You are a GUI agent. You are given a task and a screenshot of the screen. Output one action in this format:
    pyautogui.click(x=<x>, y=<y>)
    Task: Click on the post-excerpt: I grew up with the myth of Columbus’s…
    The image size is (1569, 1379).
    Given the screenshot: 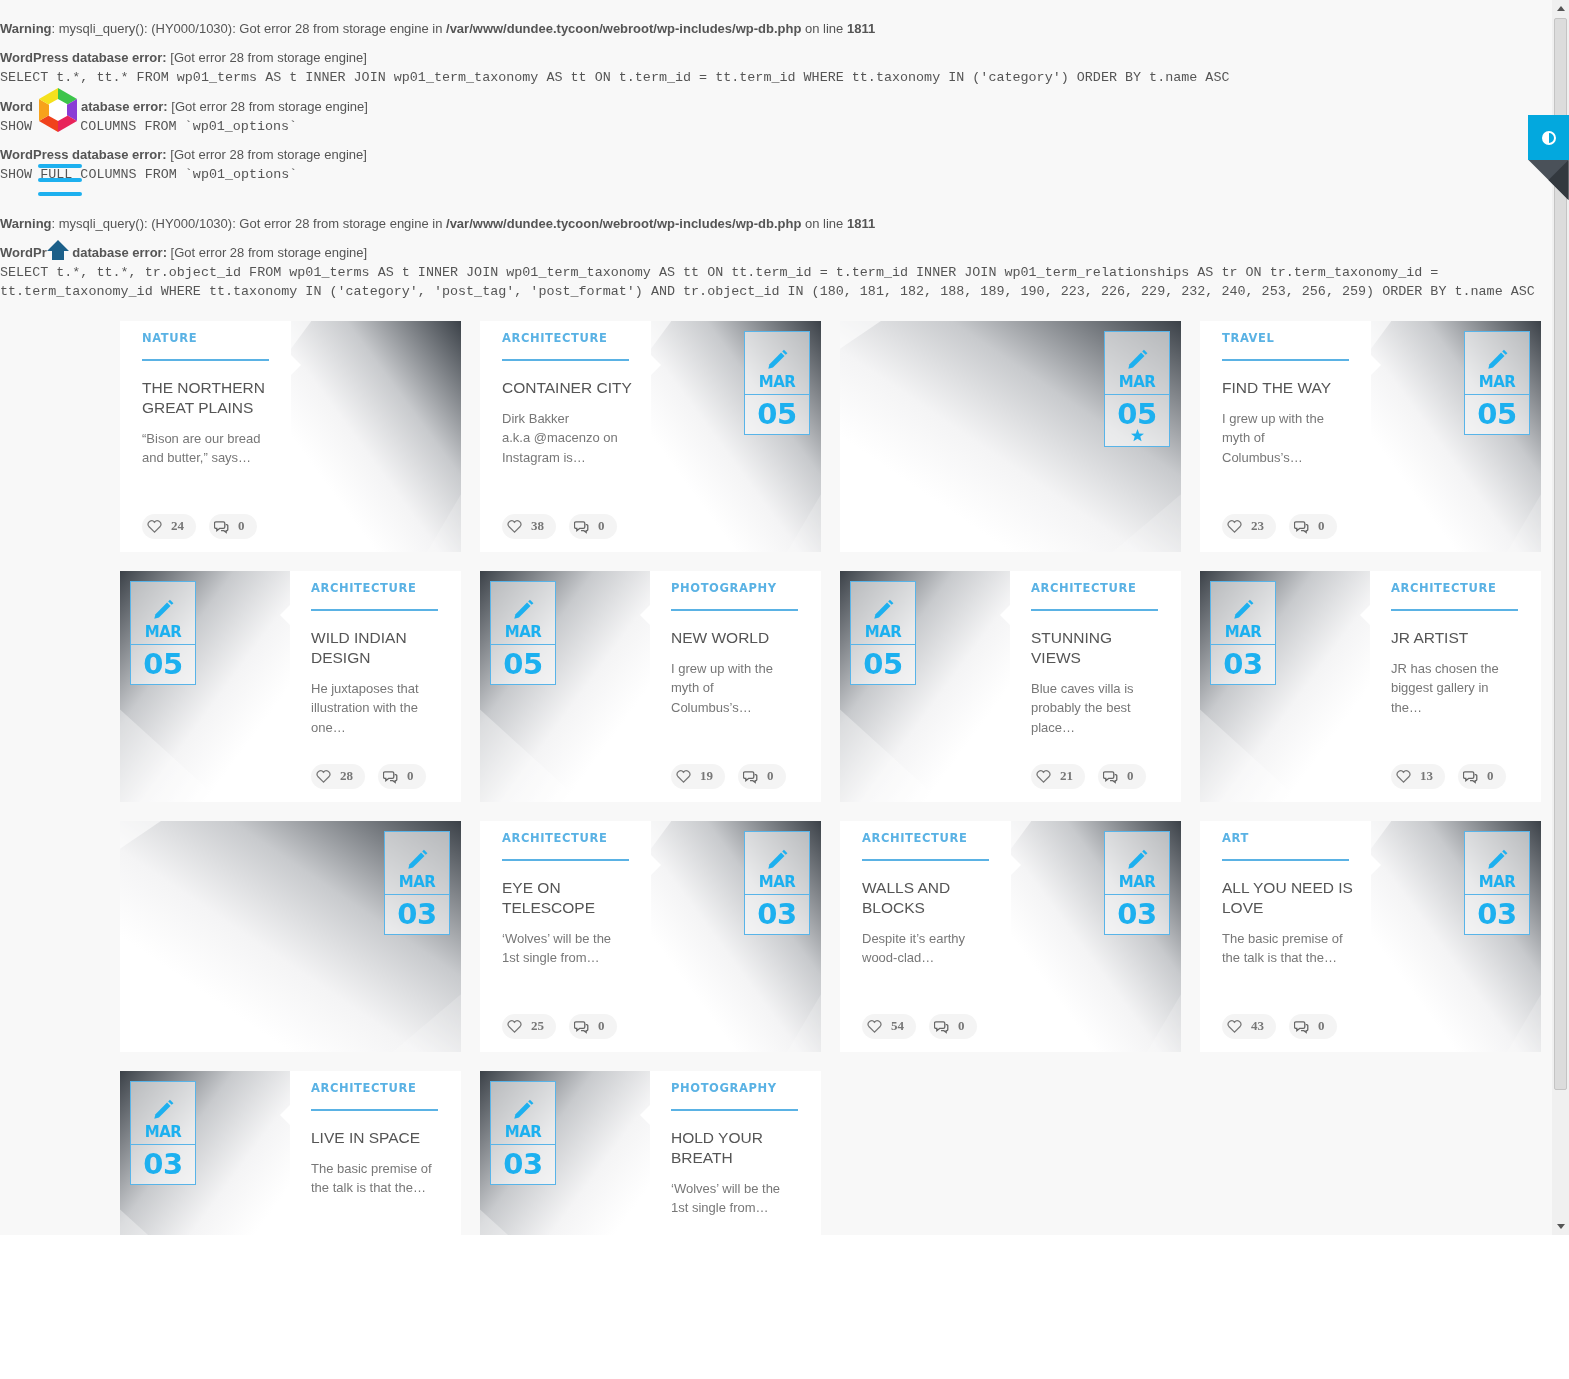 What is the action you would take?
    pyautogui.click(x=722, y=688)
    